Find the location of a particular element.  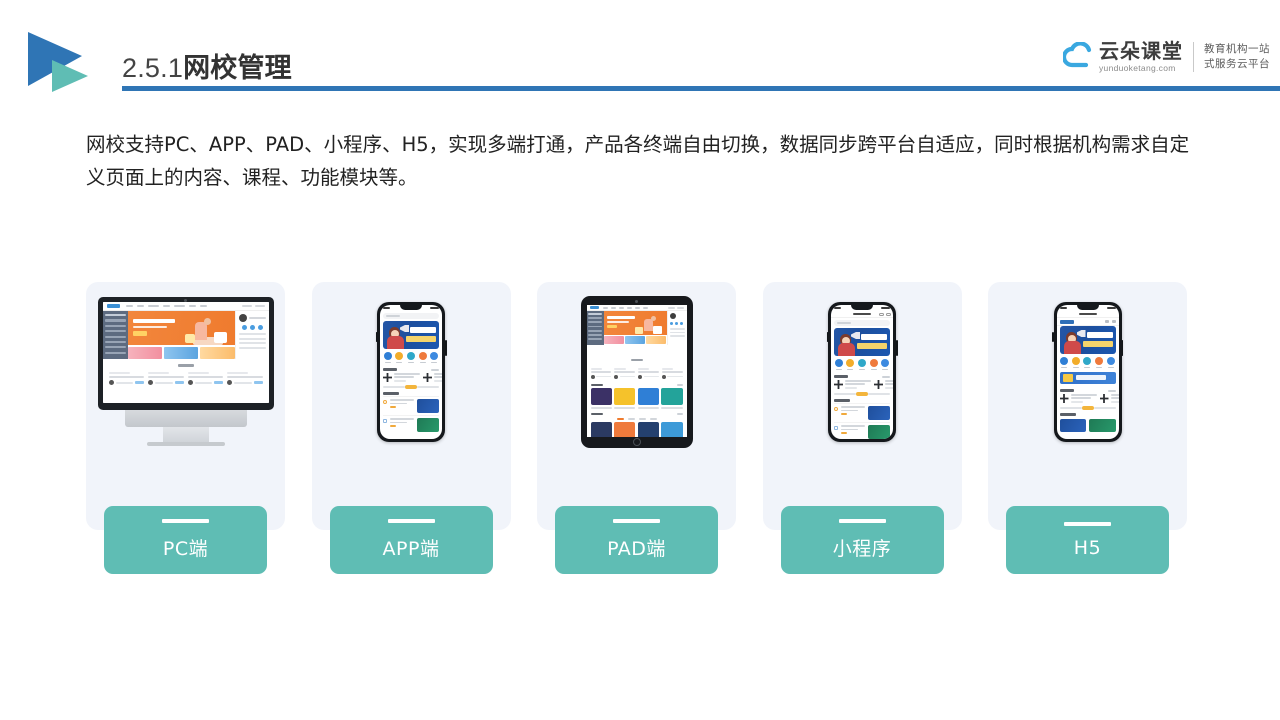

browser-title-bar is located at coordinates (1087, 314).